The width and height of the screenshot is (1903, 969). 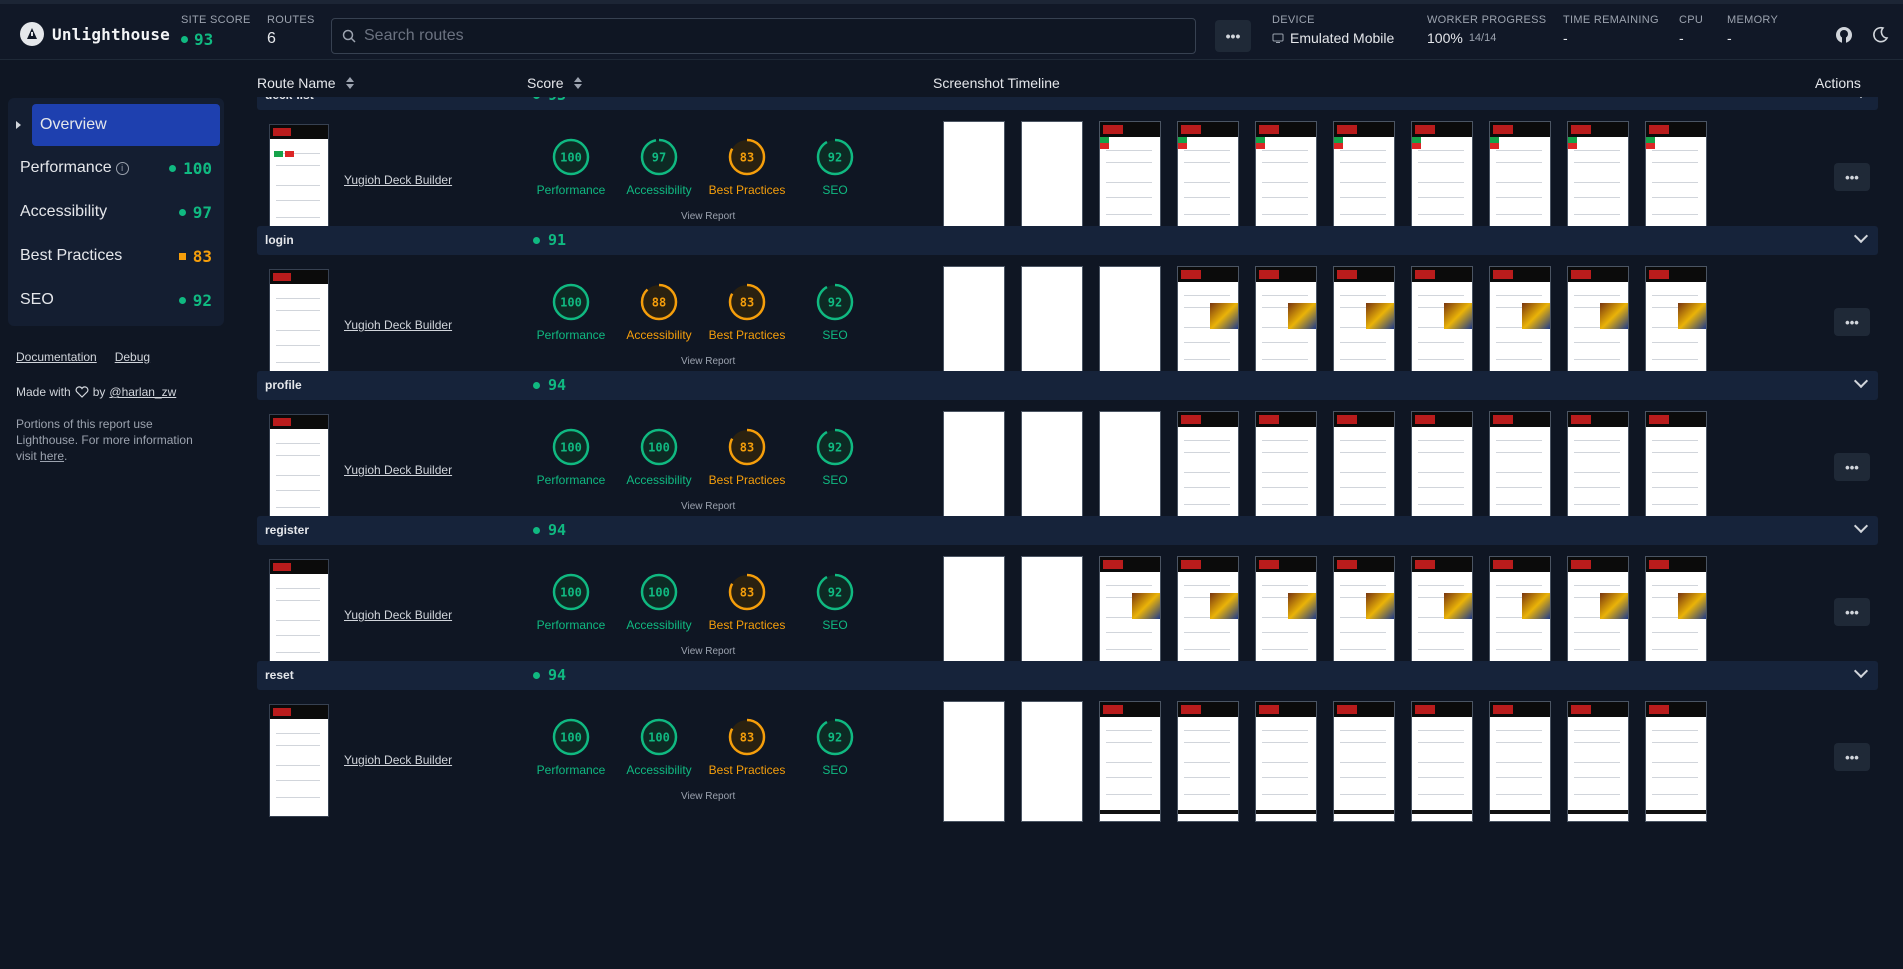 I want to click on more-options-button: •••, so click(x=1233, y=36).